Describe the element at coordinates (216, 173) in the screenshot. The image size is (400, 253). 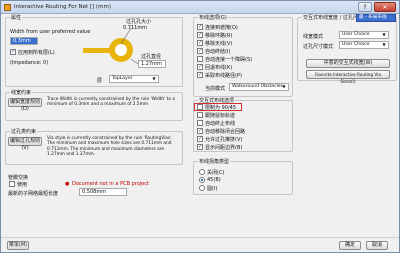
I see `corner-label-off: 关闭(C)` at that location.